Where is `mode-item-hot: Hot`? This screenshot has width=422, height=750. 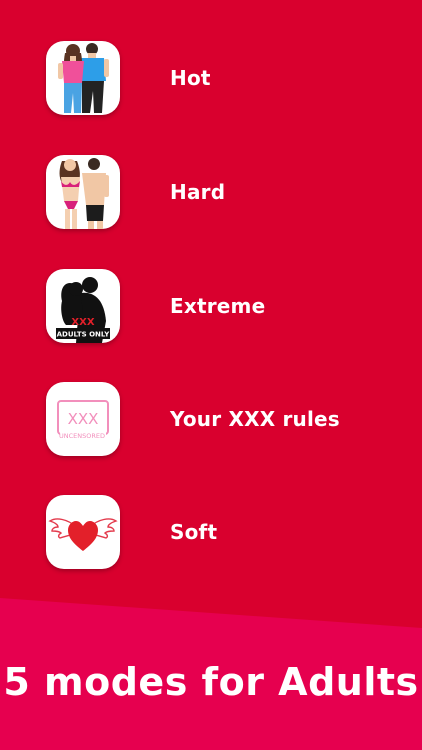 mode-item-hot: Hot is located at coordinates (233, 78).